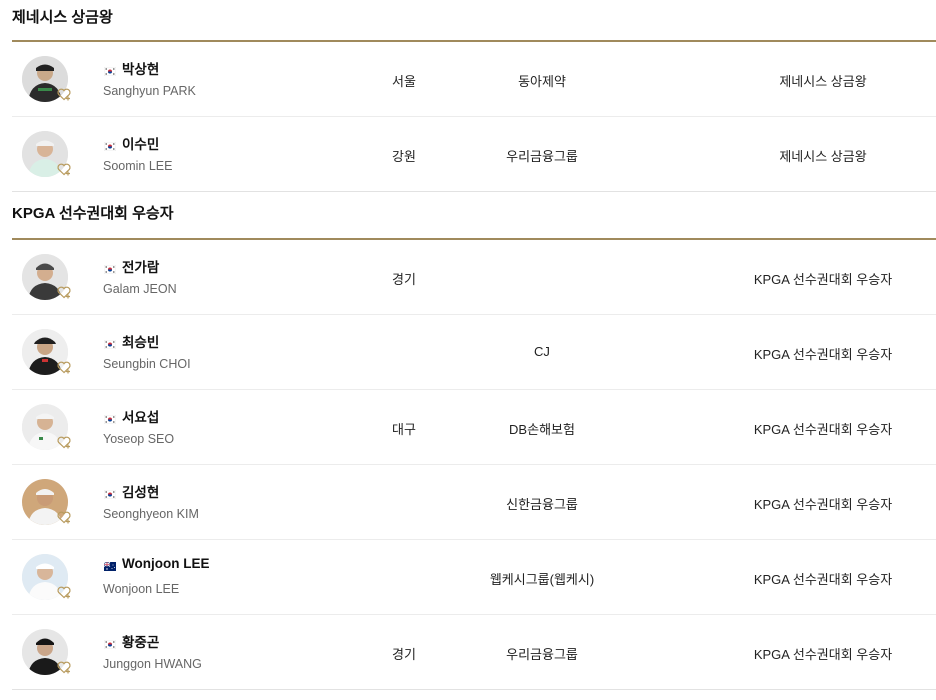 Image resolution: width=936 pixels, height=700 pixels. What do you see at coordinates (474, 79) in the screenshot?
I see `player-row: 박상현 Sanghyun PARK 서울 동아제약 제네시스 상금왕` at bounding box center [474, 79].